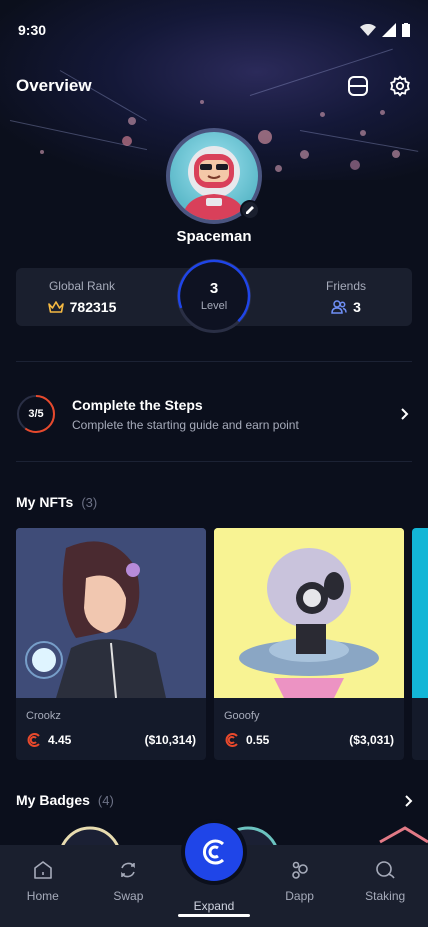 This screenshot has width=428, height=927. I want to click on global-rank-value: 782315, so click(93, 307).